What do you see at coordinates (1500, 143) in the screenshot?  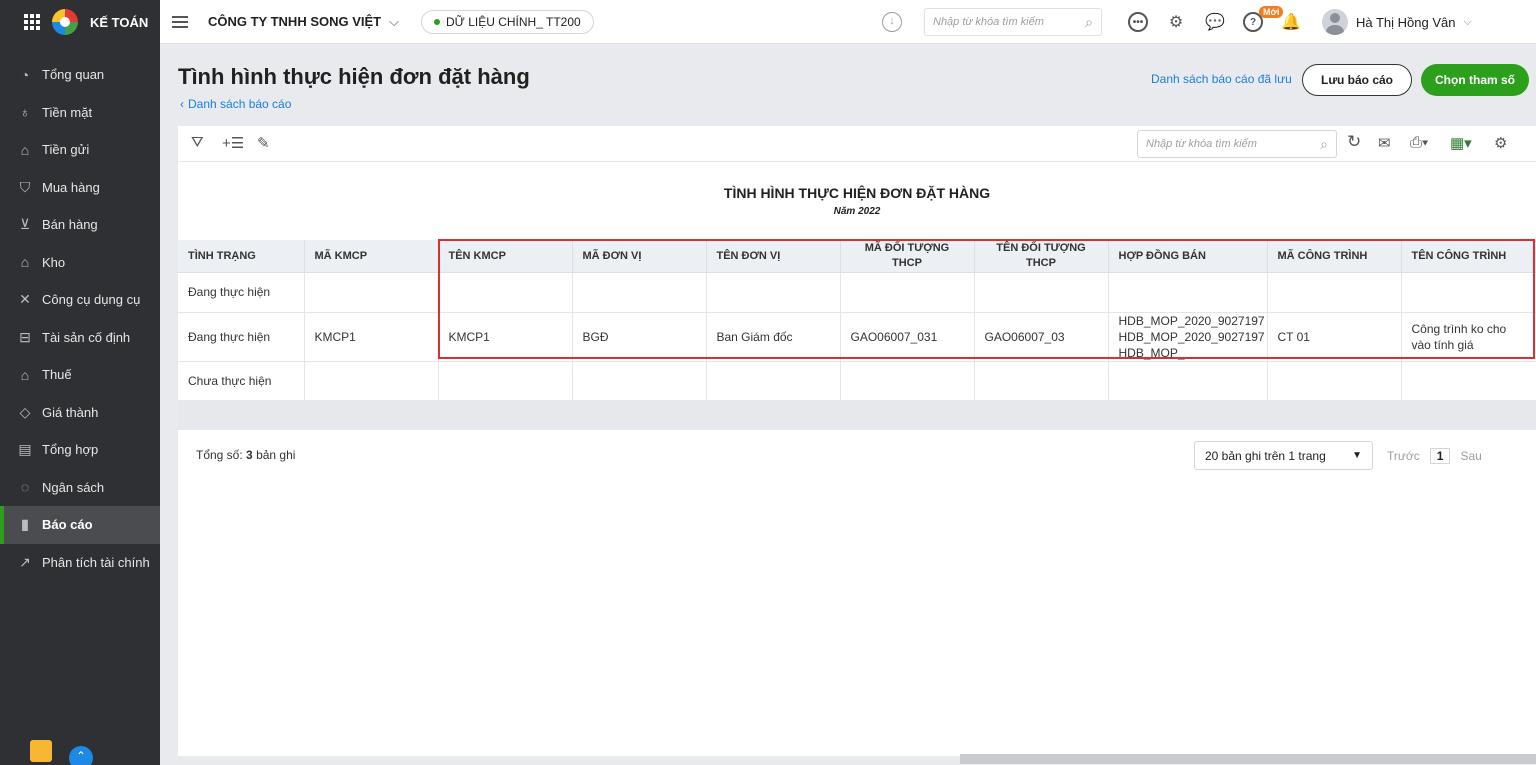 I see `settings-icon: ⚙` at bounding box center [1500, 143].